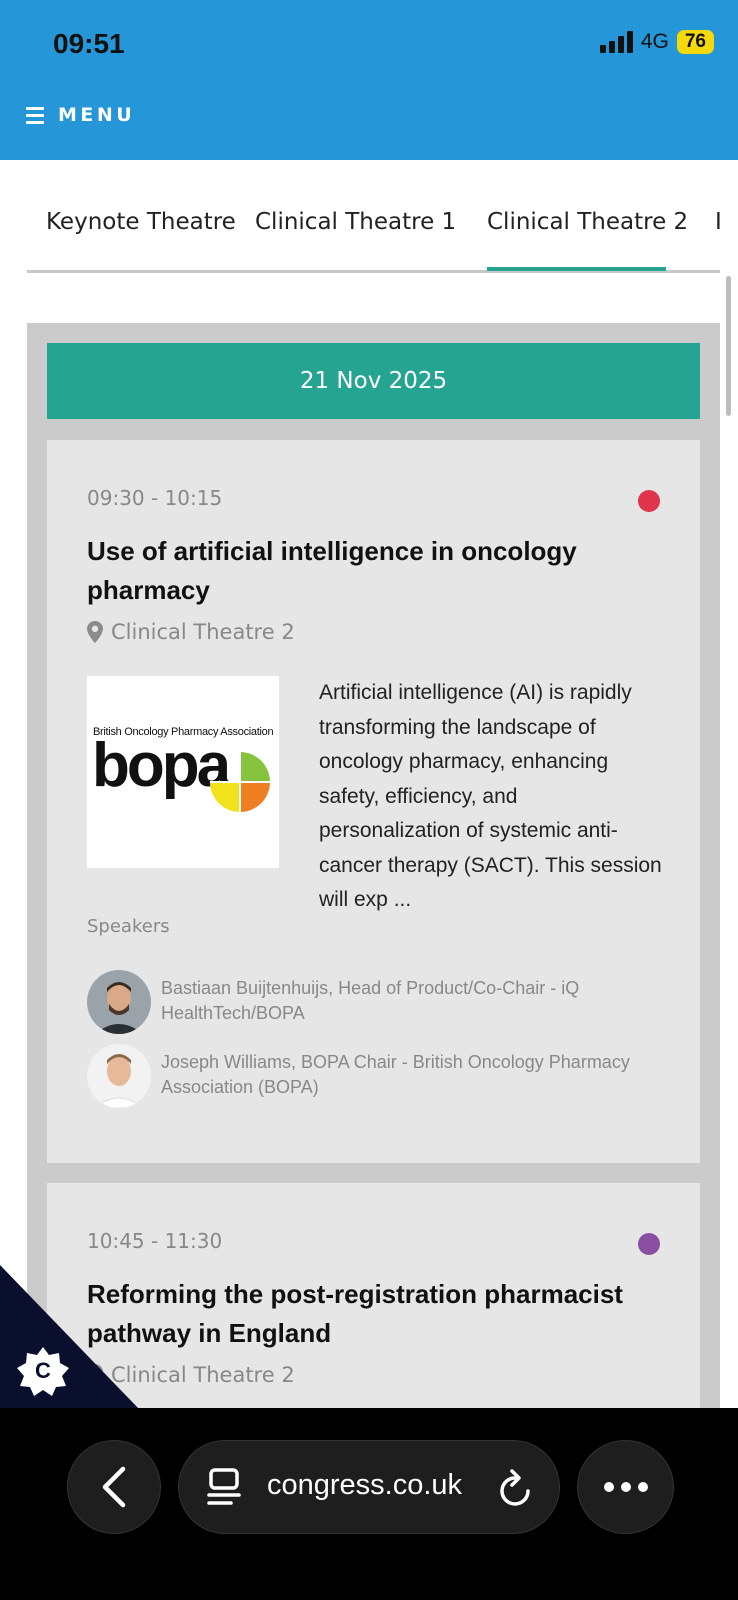 The width and height of the screenshot is (738, 1600). What do you see at coordinates (161, 765) in the screenshot?
I see `logo-wordmark: bopa` at bounding box center [161, 765].